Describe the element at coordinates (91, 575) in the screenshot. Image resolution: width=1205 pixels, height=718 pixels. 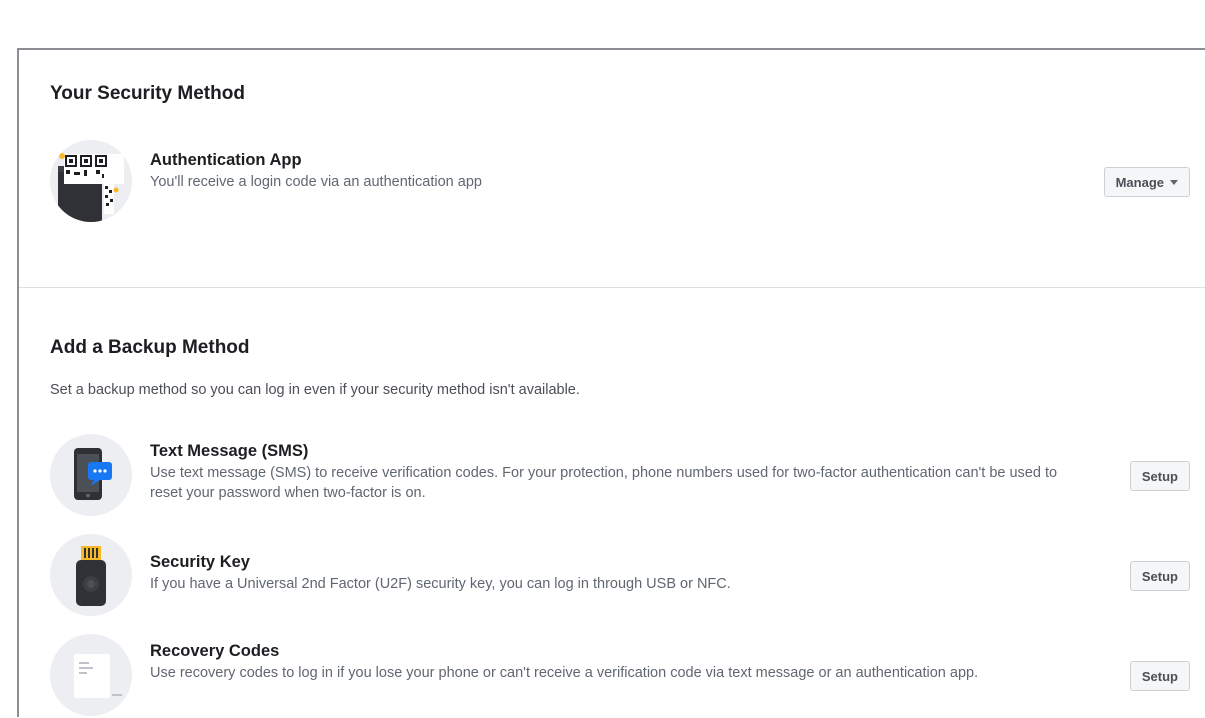
I see `usb-key-icon` at that location.